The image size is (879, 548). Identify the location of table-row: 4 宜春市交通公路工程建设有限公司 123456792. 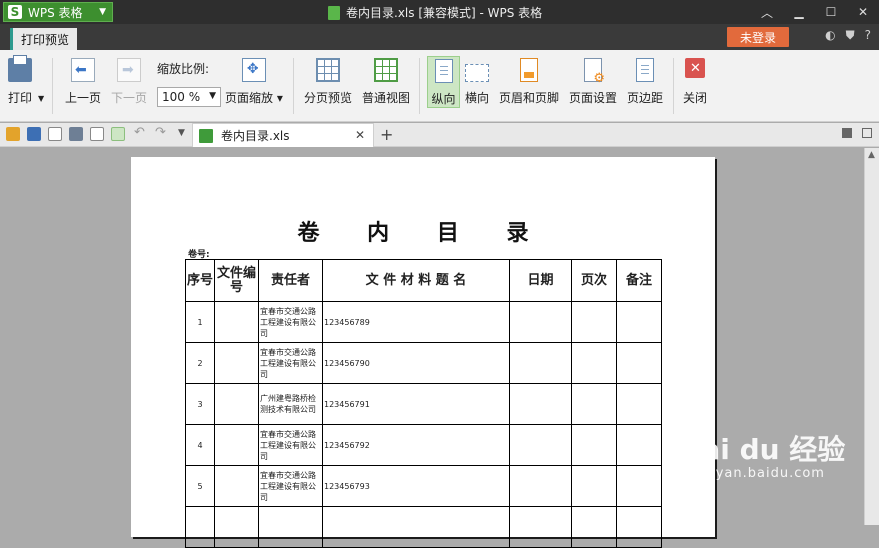
(423, 445).